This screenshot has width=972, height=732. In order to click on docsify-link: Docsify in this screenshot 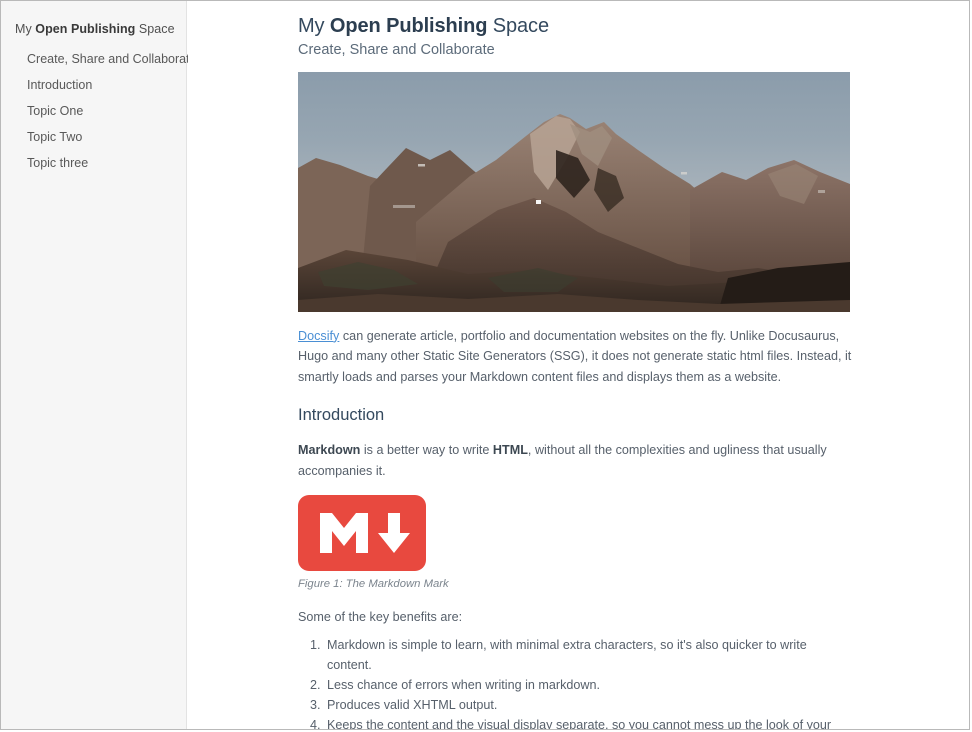, I will do `click(318, 336)`.